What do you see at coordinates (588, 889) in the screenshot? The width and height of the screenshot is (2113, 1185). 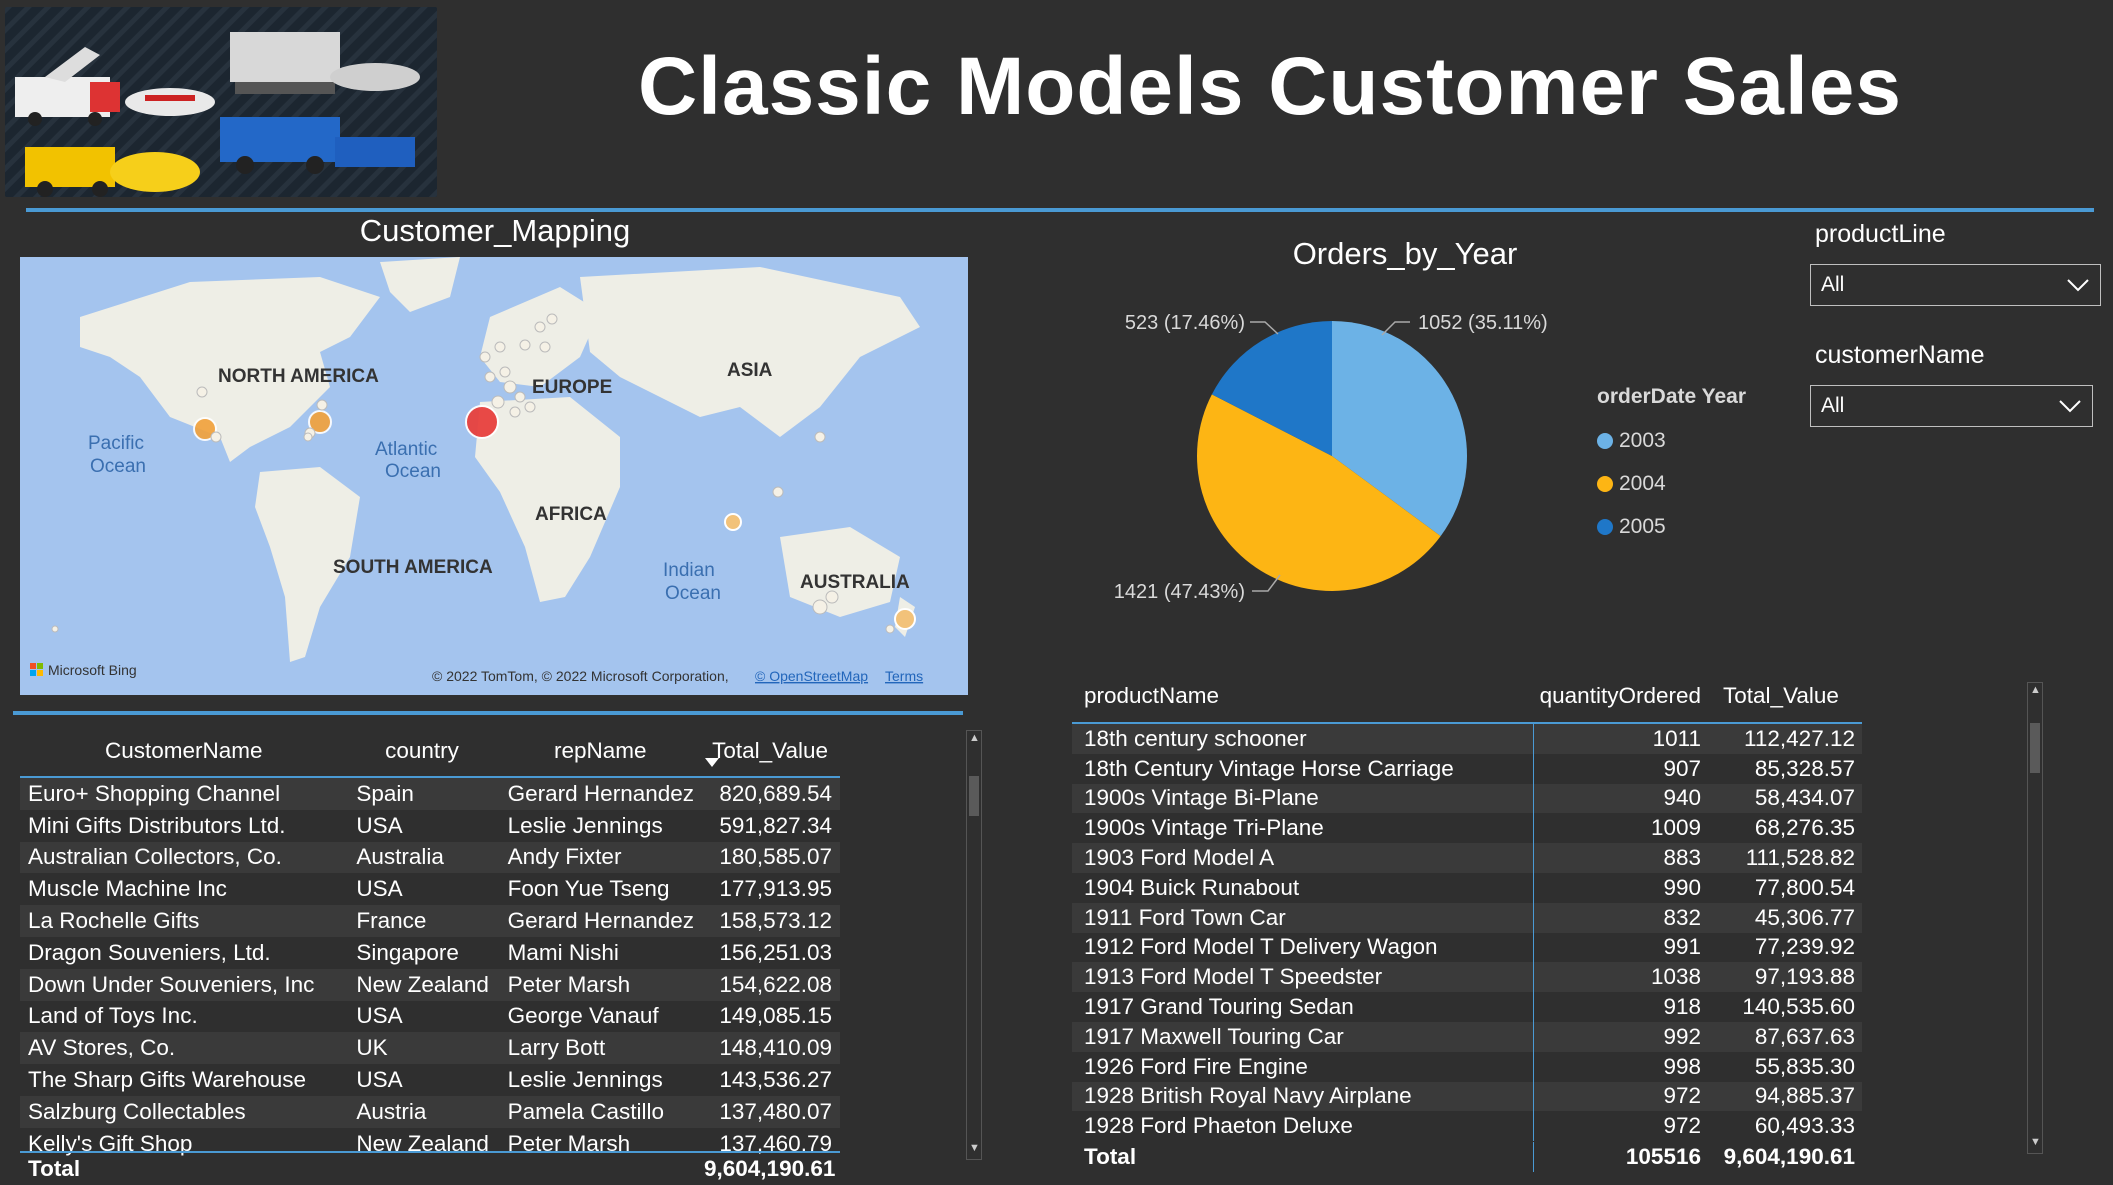 I see `cell-rep-name: Foon Yue Tseng` at bounding box center [588, 889].